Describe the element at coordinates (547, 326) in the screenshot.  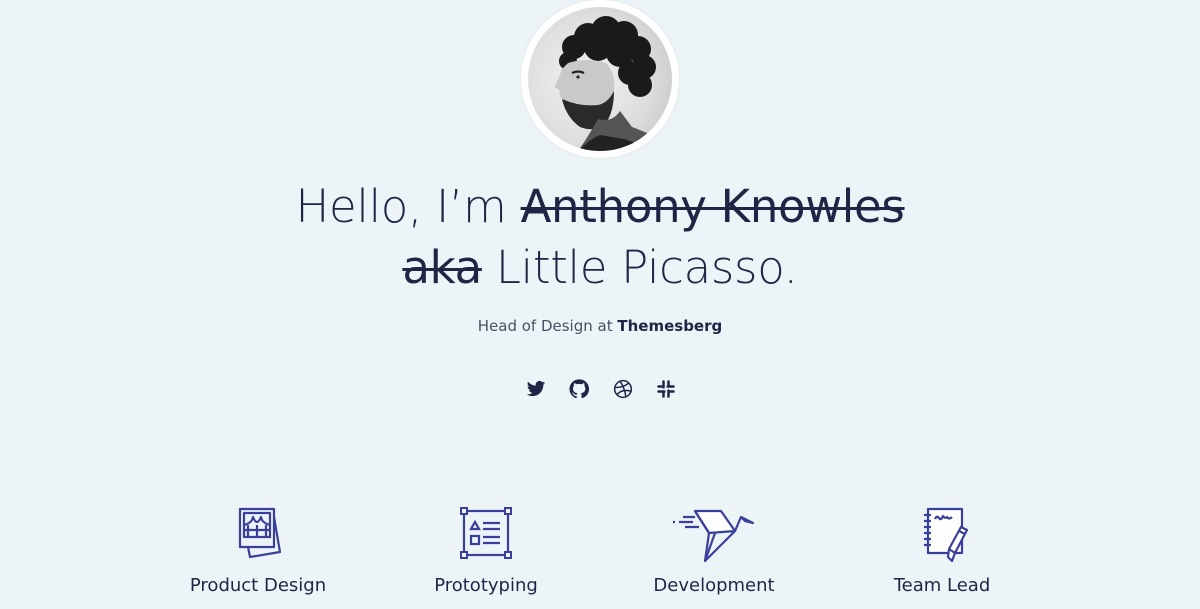
I see `role-text: Head of Design at` at that location.